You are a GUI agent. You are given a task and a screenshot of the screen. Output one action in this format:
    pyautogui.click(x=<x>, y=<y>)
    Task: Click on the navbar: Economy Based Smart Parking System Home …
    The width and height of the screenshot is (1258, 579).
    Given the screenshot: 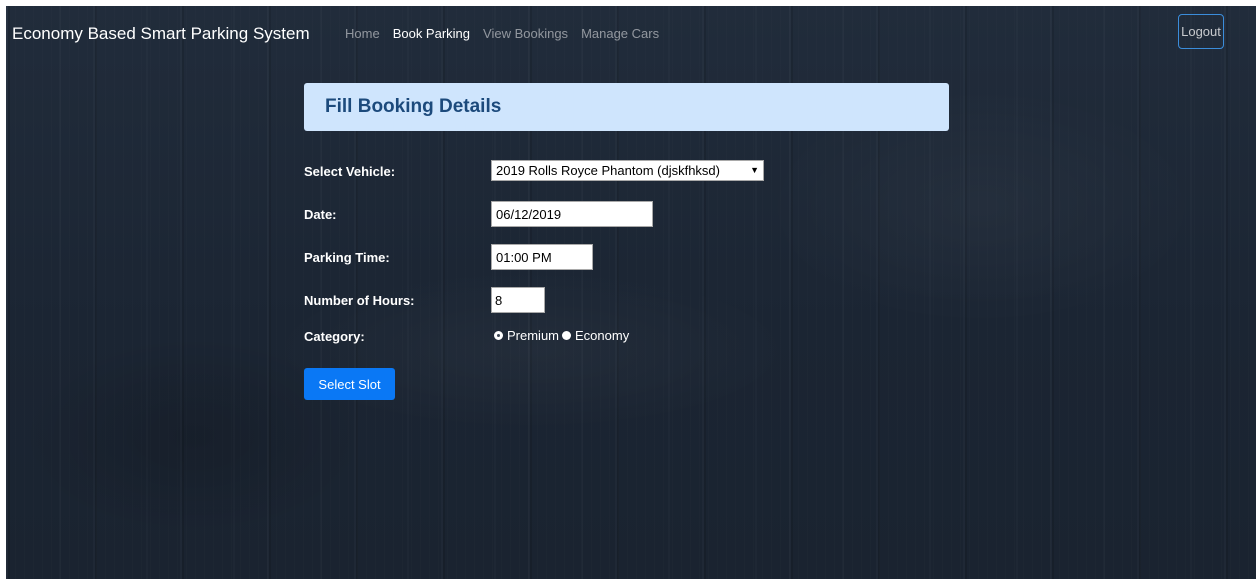 What is the action you would take?
    pyautogui.click(x=631, y=34)
    